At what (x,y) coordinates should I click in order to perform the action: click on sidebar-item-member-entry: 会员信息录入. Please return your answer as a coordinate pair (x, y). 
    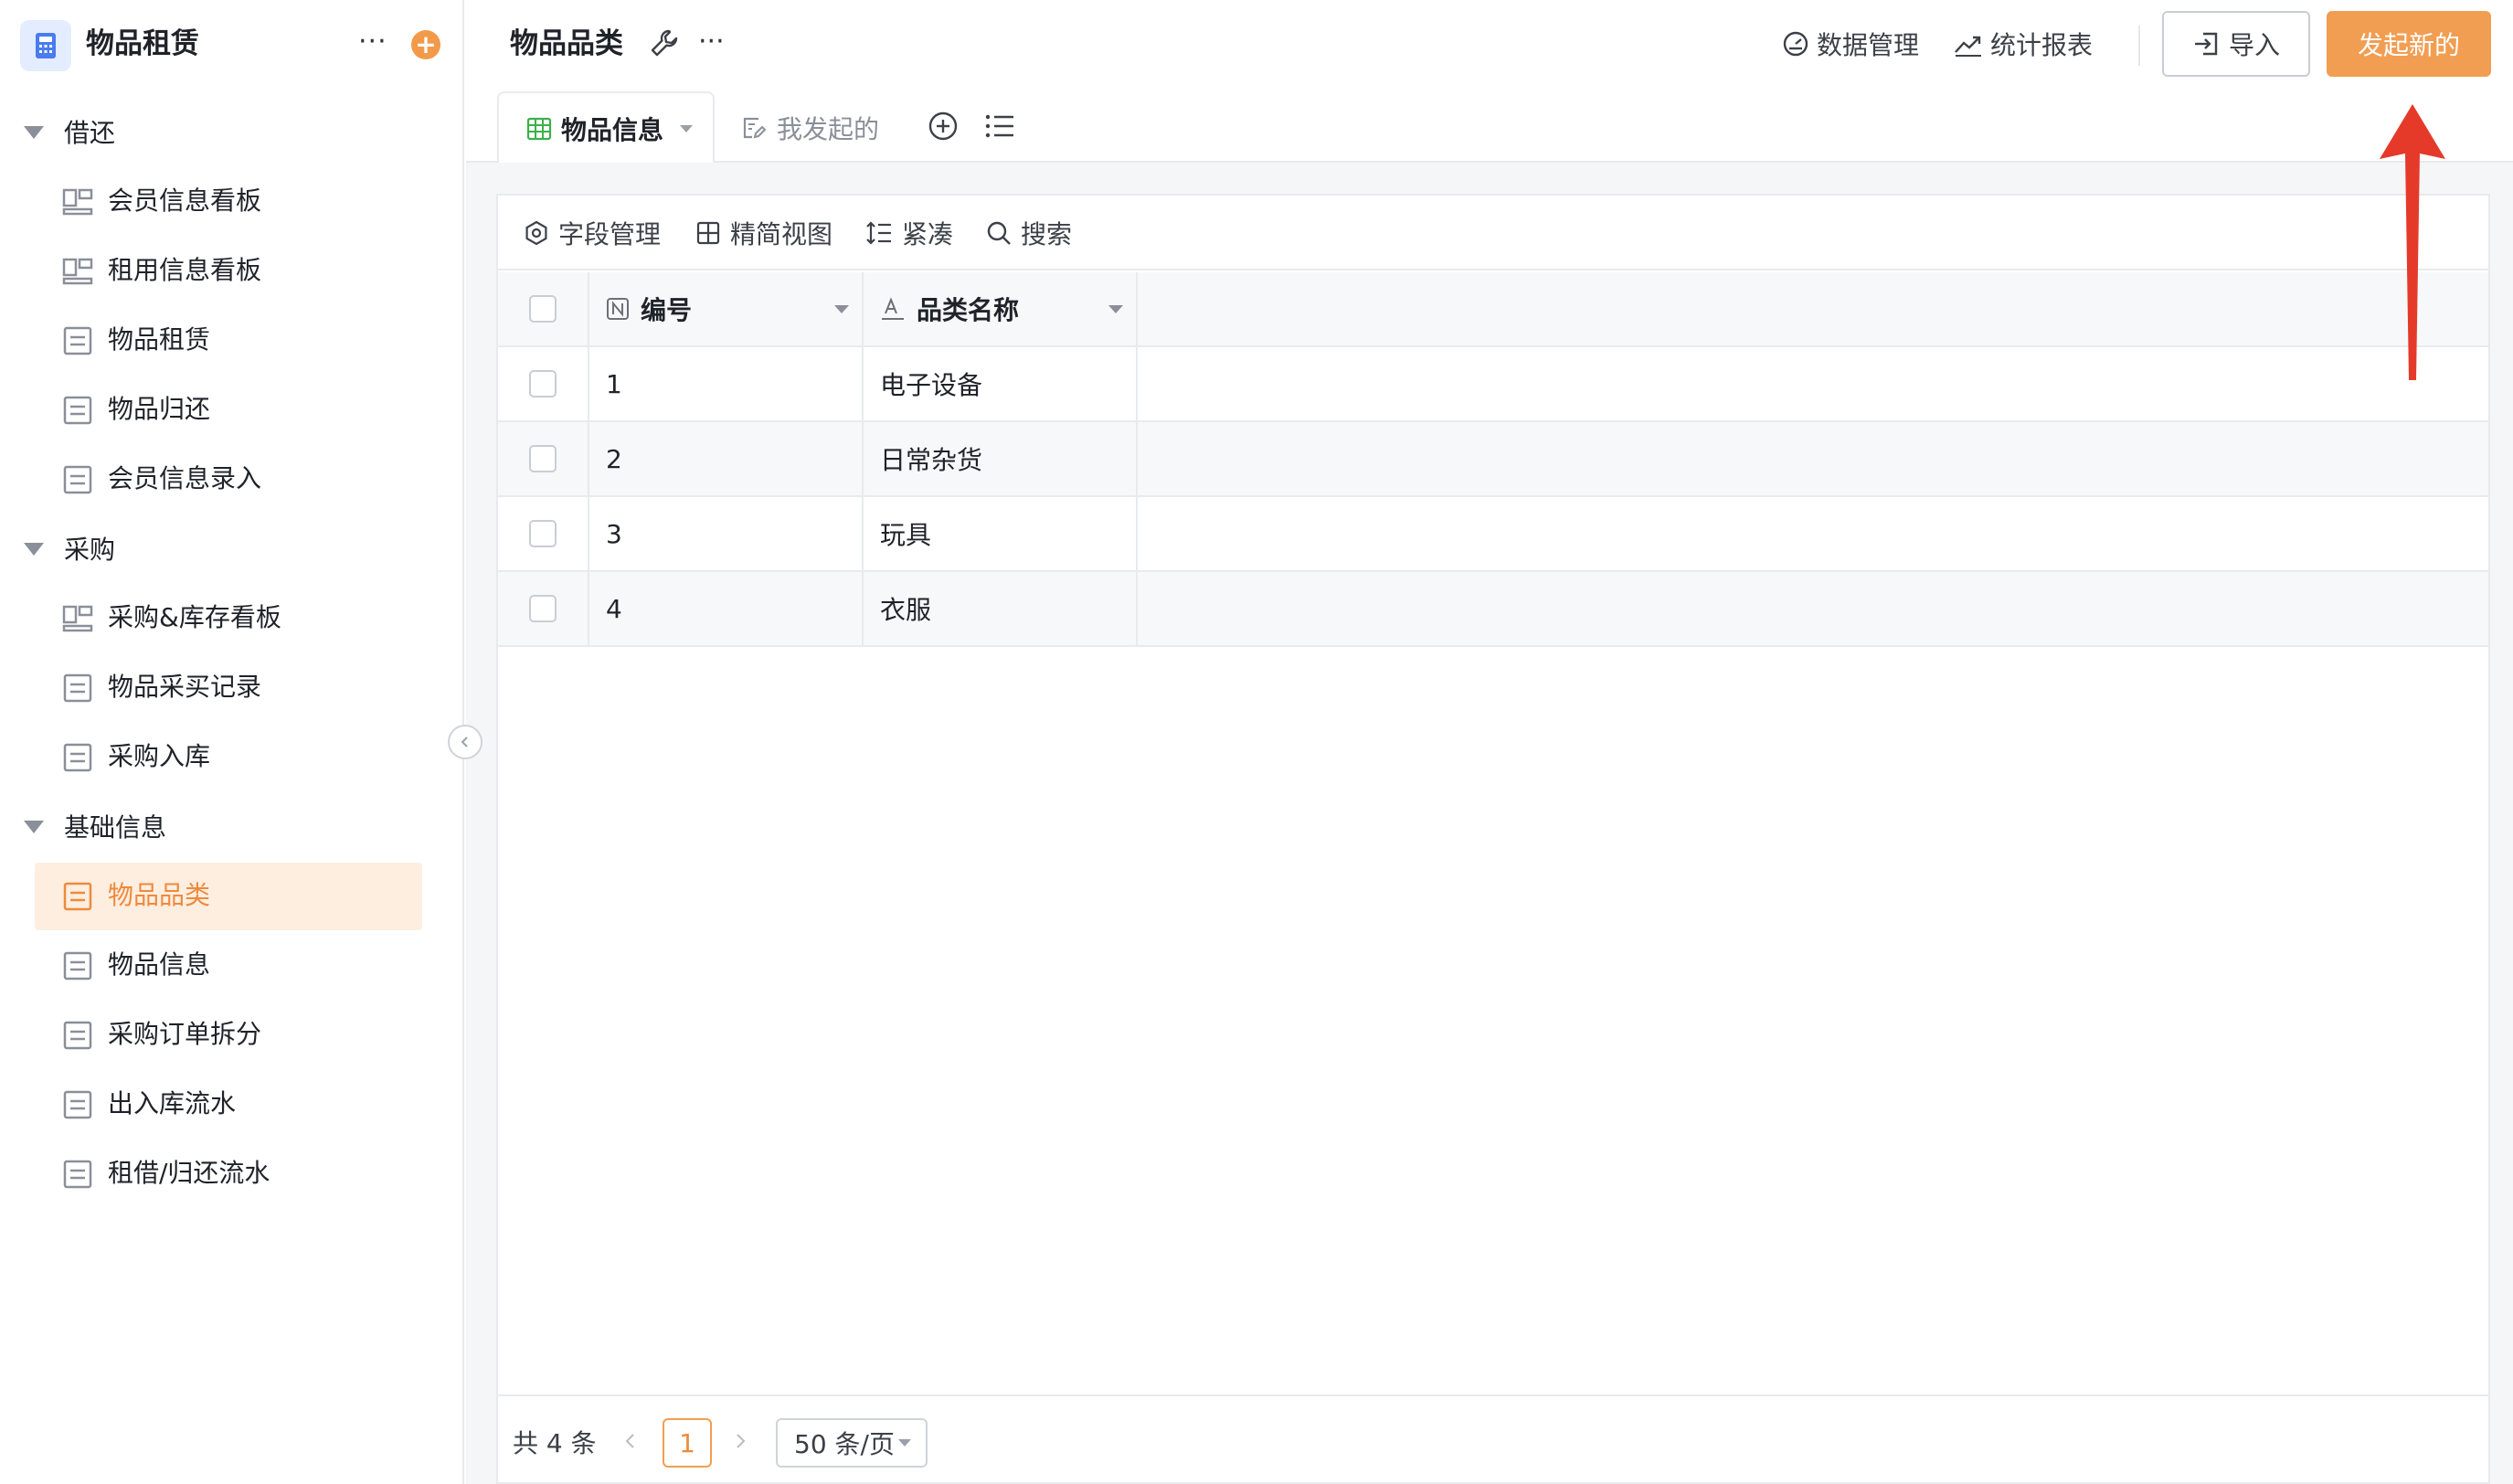
    Looking at the image, I should click on (228, 480).